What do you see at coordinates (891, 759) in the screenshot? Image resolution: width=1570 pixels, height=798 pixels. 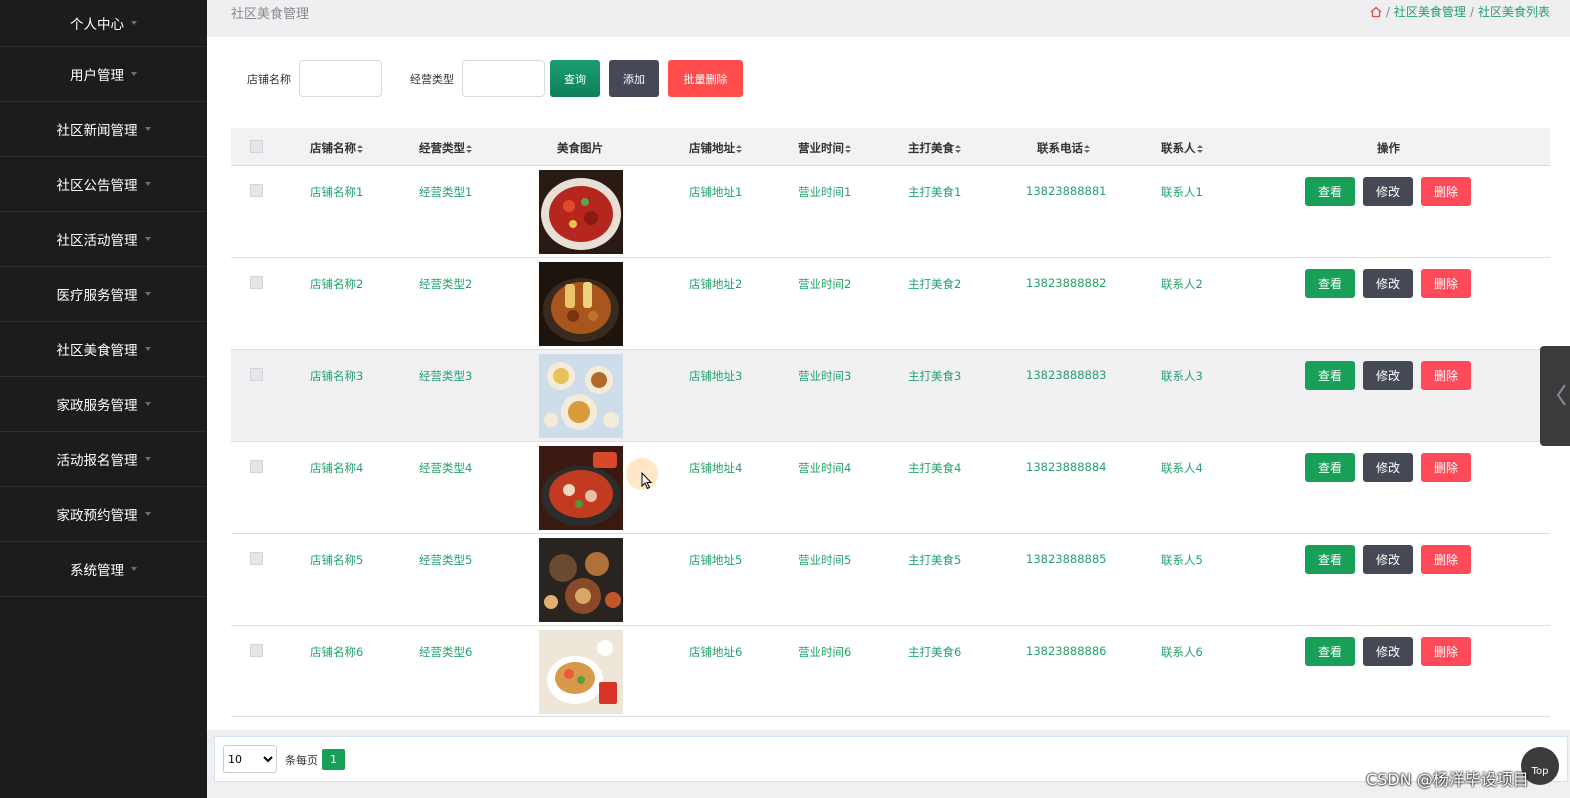 I see `pagination: 10 条每页 1` at bounding box center [891, 759].